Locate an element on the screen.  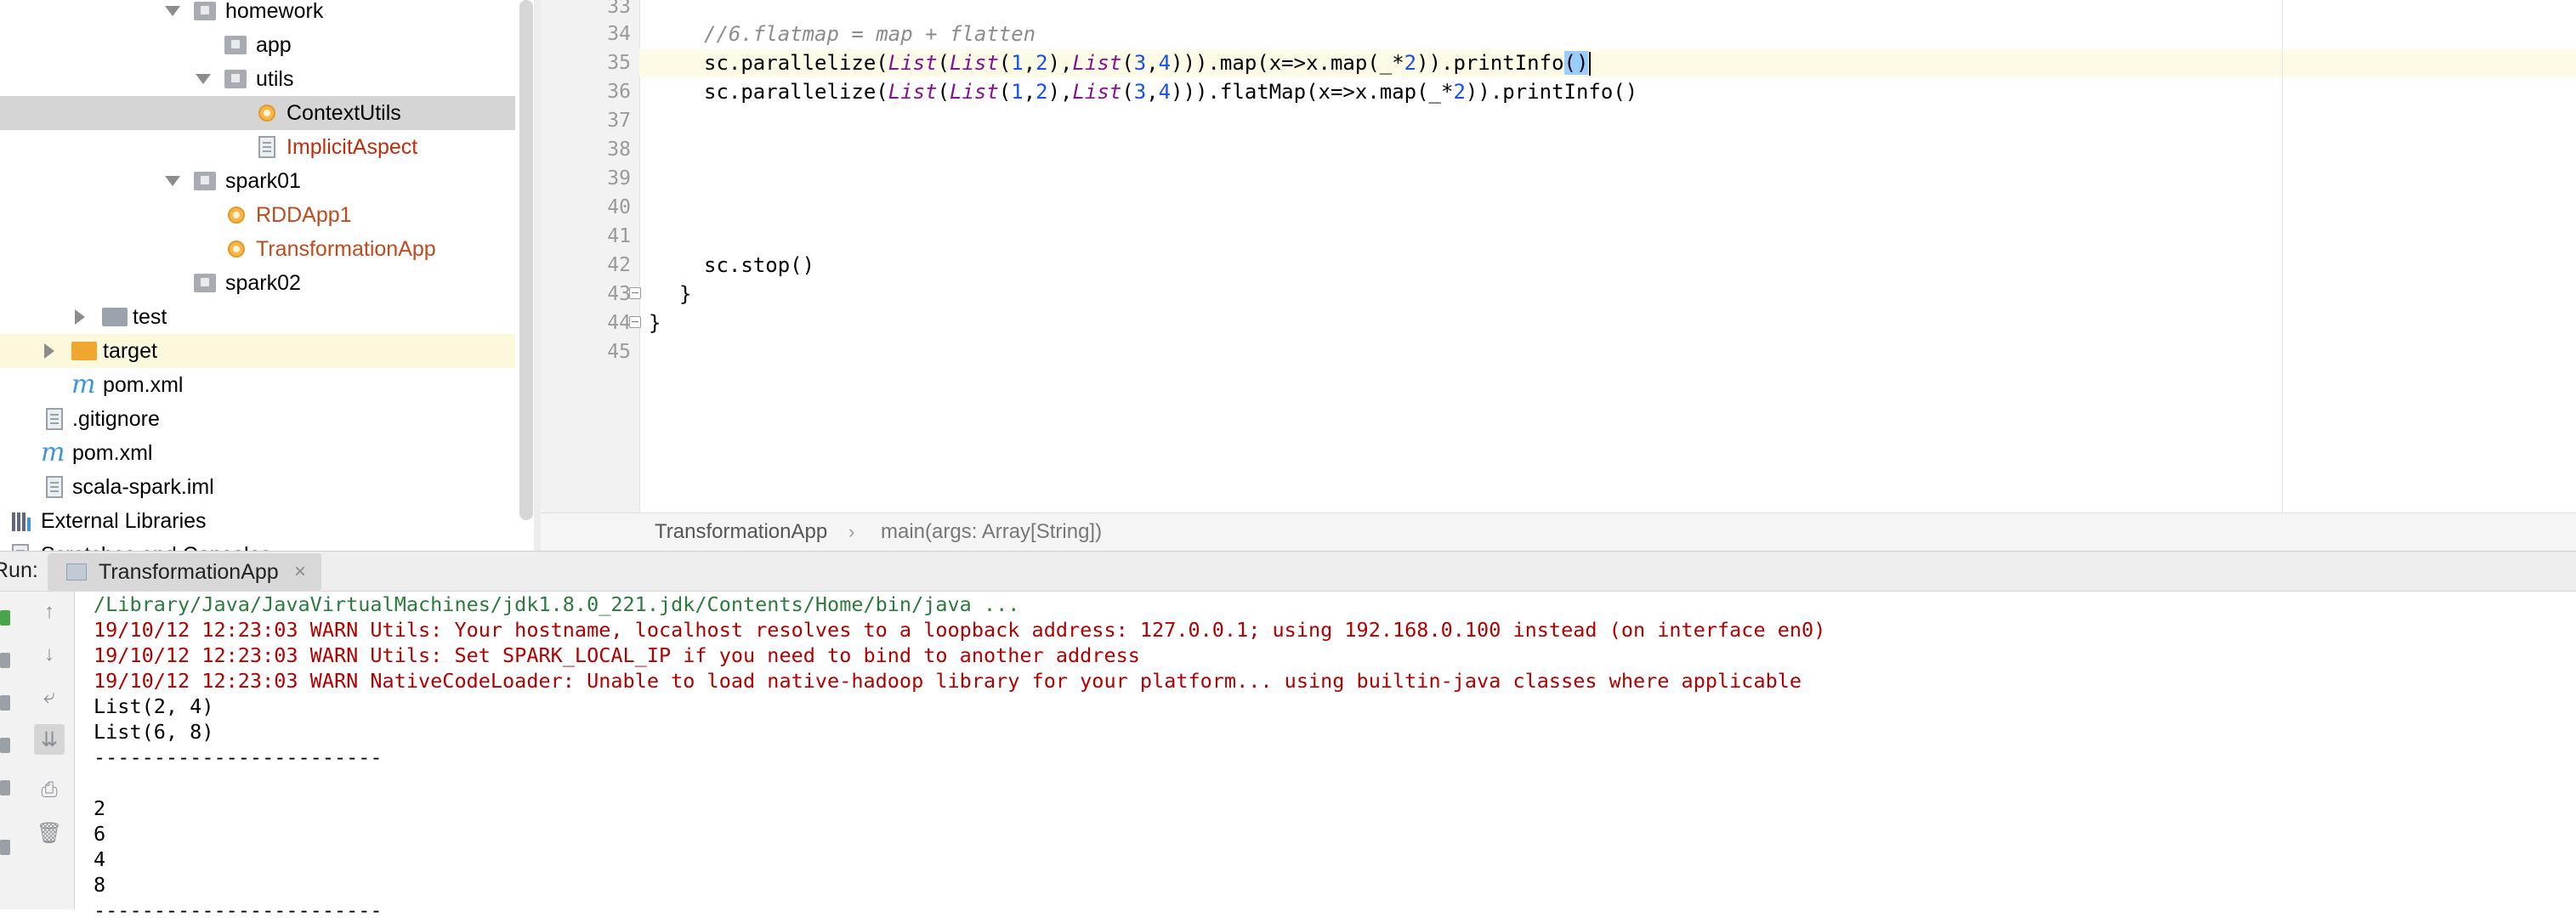
console-line: ------------------------ is located at coordinates (238, 910).